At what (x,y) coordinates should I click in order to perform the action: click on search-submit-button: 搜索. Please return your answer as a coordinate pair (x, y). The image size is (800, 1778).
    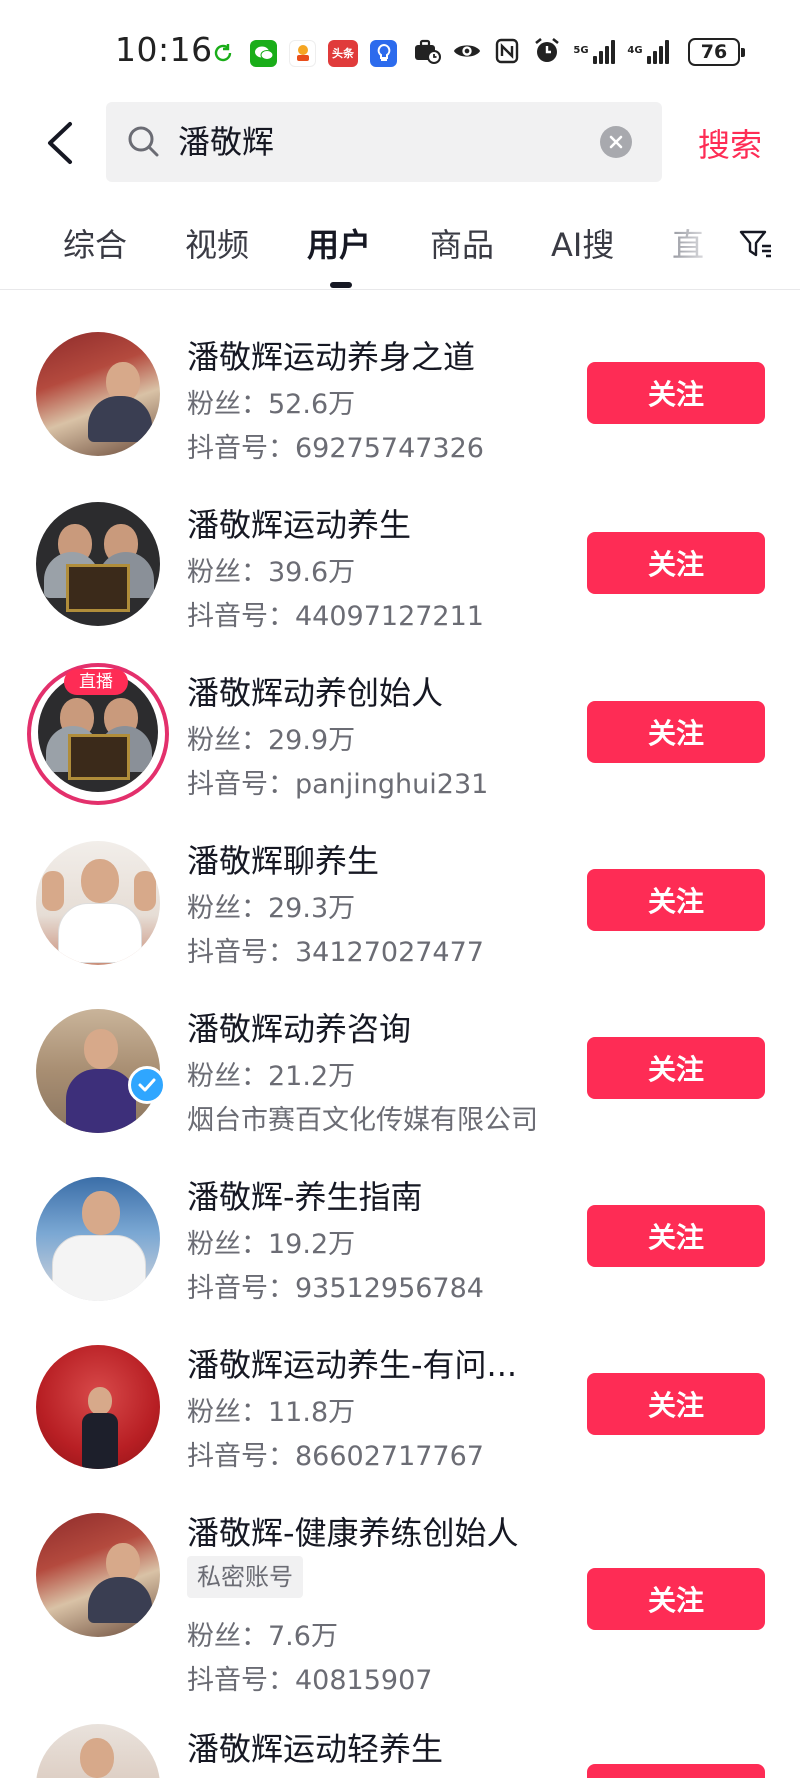
    Looking at the image, I should click on (730, 143).